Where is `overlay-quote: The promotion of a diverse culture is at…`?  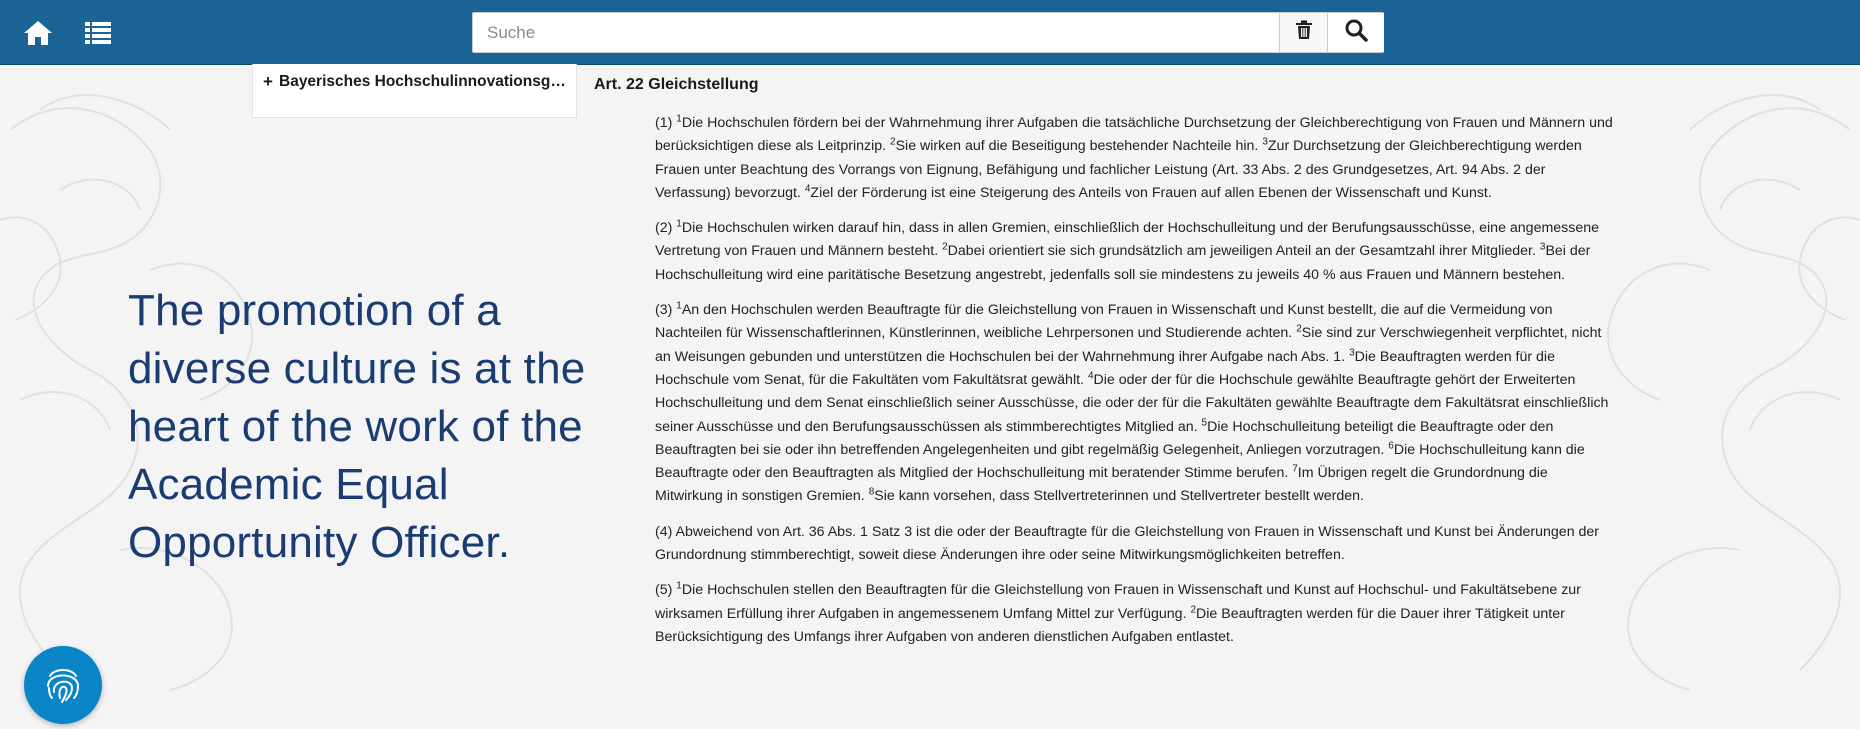 overlay-quote: The promotion of a diverse culture is at… is located at coordinates (357, 426).